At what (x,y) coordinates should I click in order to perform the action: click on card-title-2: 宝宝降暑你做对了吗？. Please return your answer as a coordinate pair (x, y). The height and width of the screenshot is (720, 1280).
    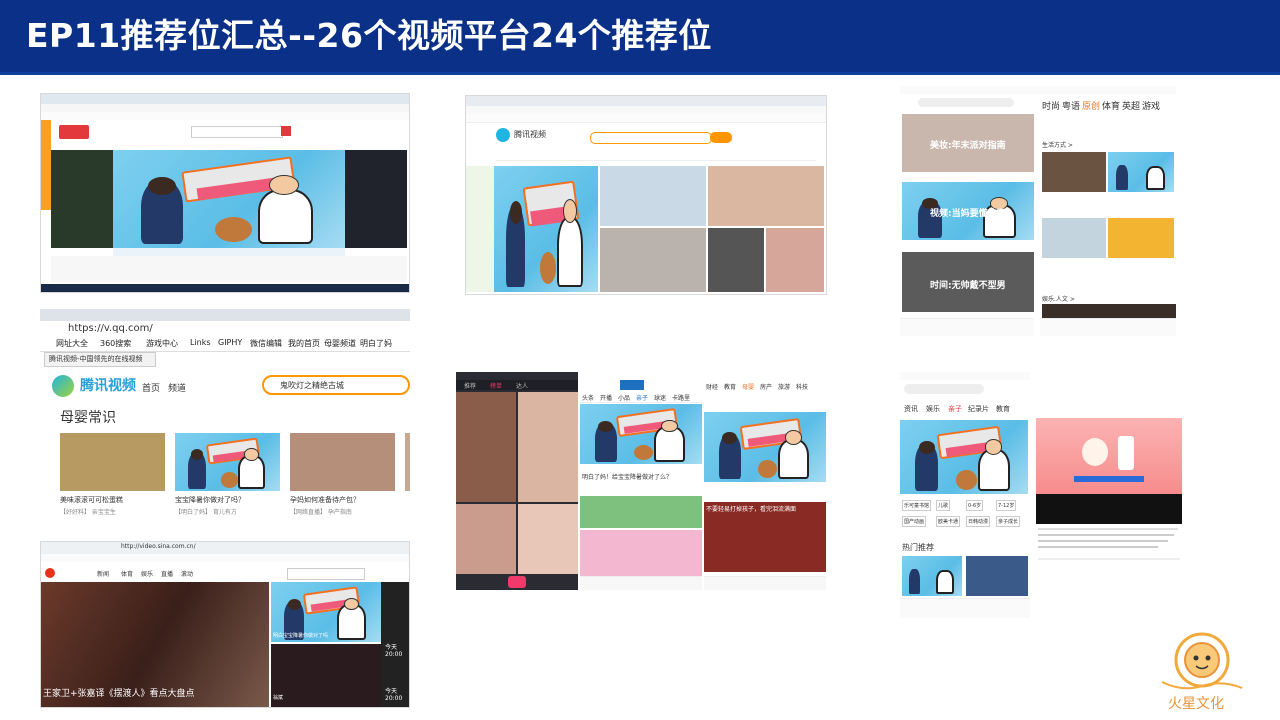
    Looking at the image, I should click on (210, 500).